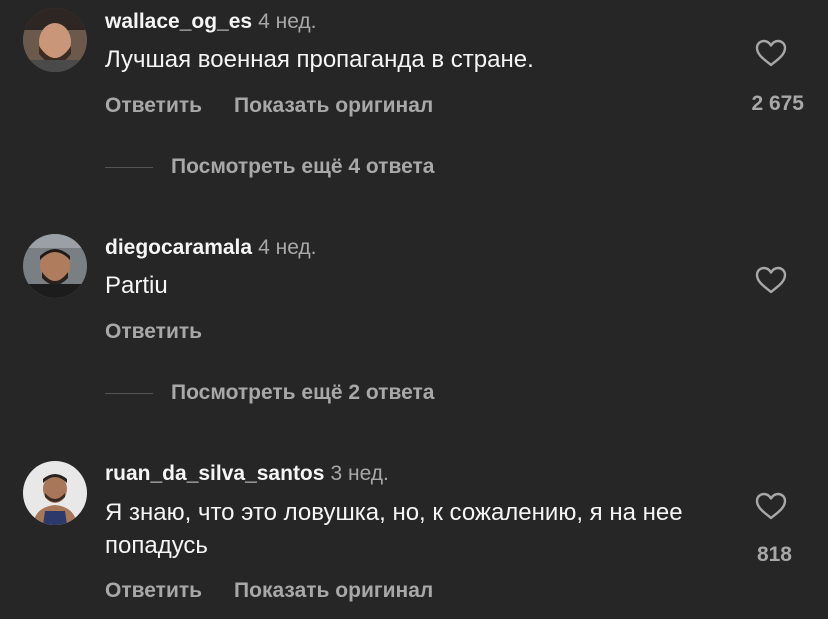 This screenshot has height=619, width=828. What do you see at coordinates (319, 59) in the screenshot?
I see `comment-text: Лучшая военная пропаганда в стране.` at bounding box center [319, 59].